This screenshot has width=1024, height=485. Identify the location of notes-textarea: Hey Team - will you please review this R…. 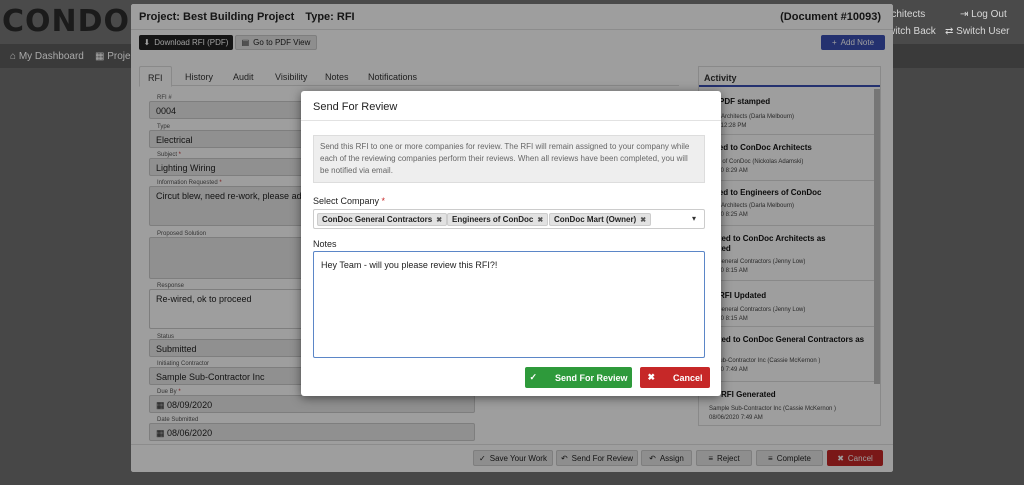
(509, 304).